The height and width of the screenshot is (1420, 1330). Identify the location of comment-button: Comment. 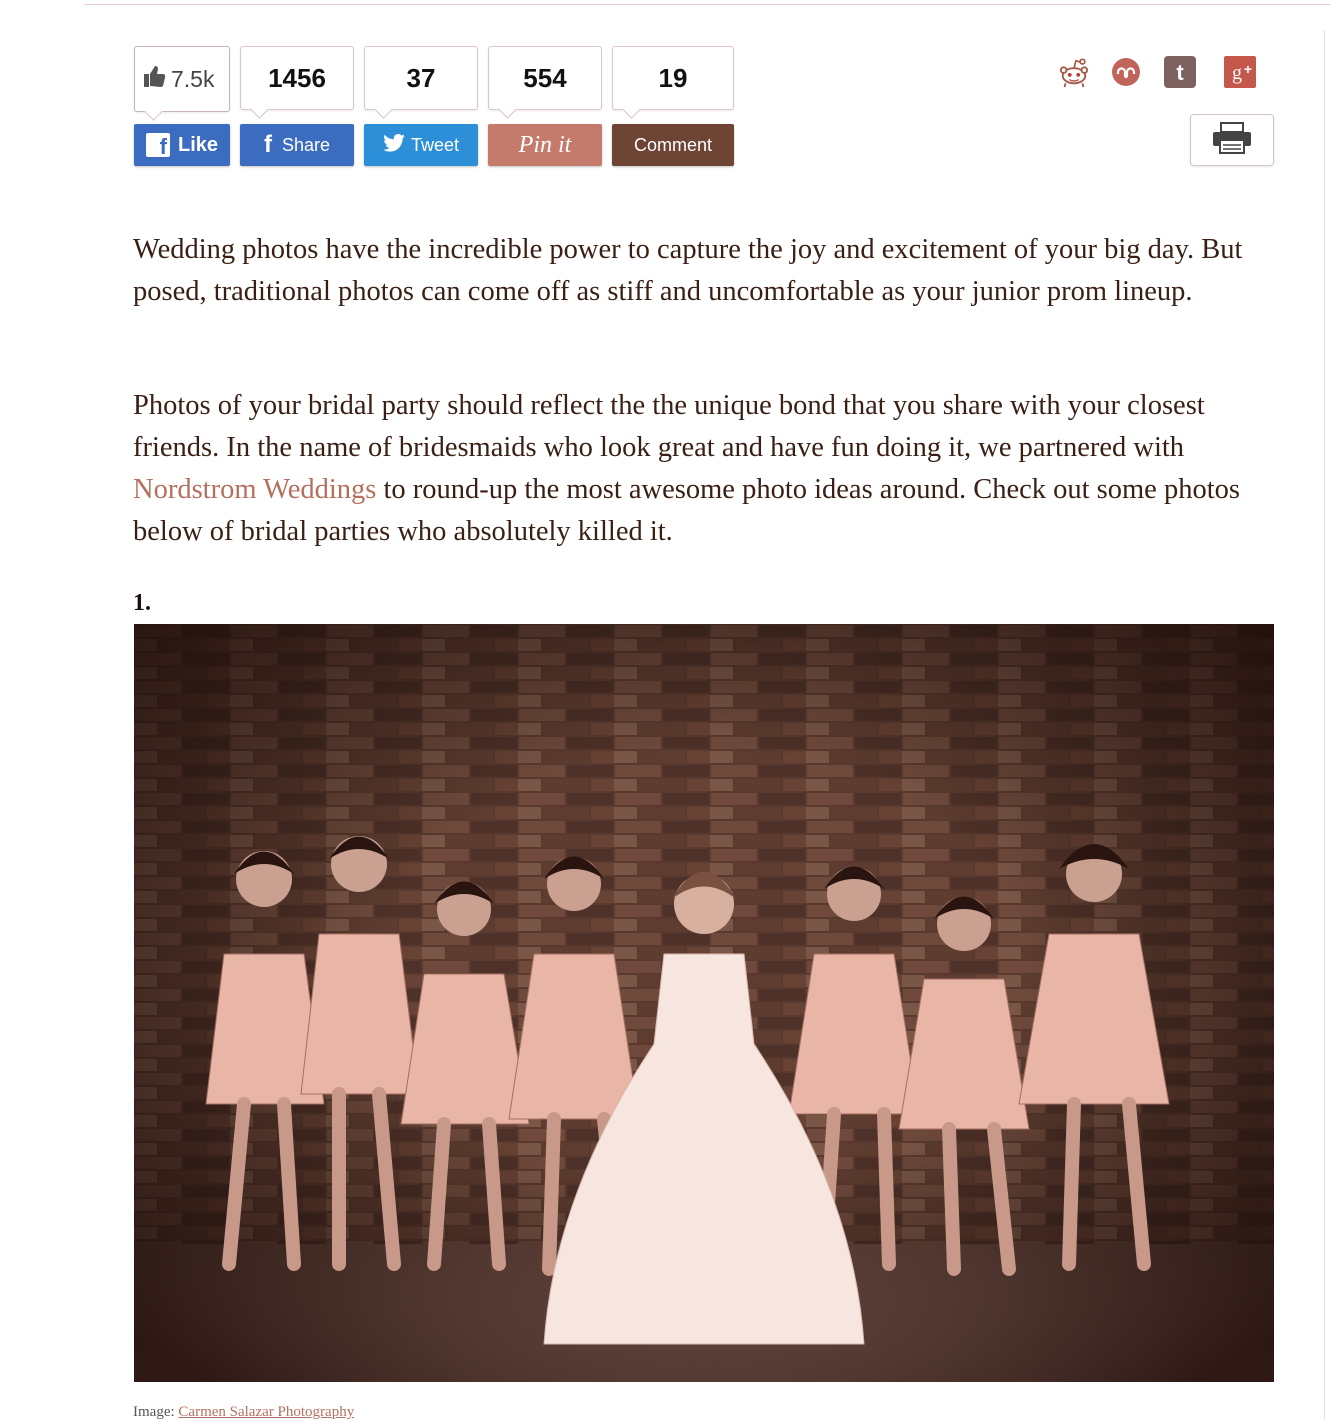
(673, 145).